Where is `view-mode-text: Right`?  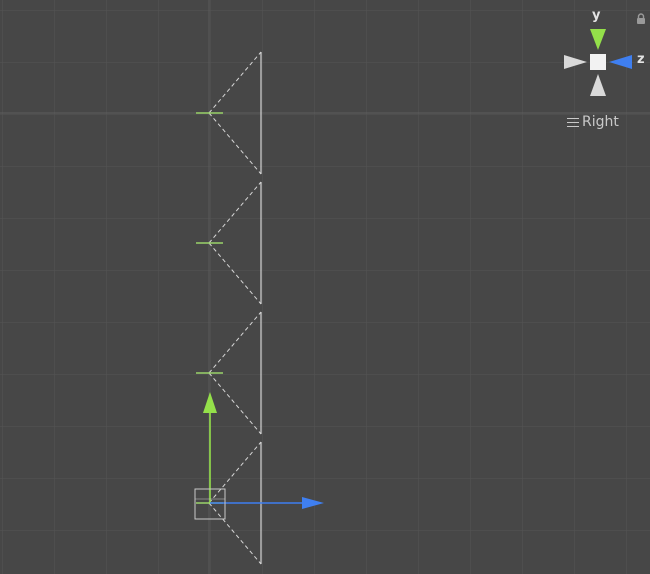 view-mode-text: Right is located at coordinates (600, 122).